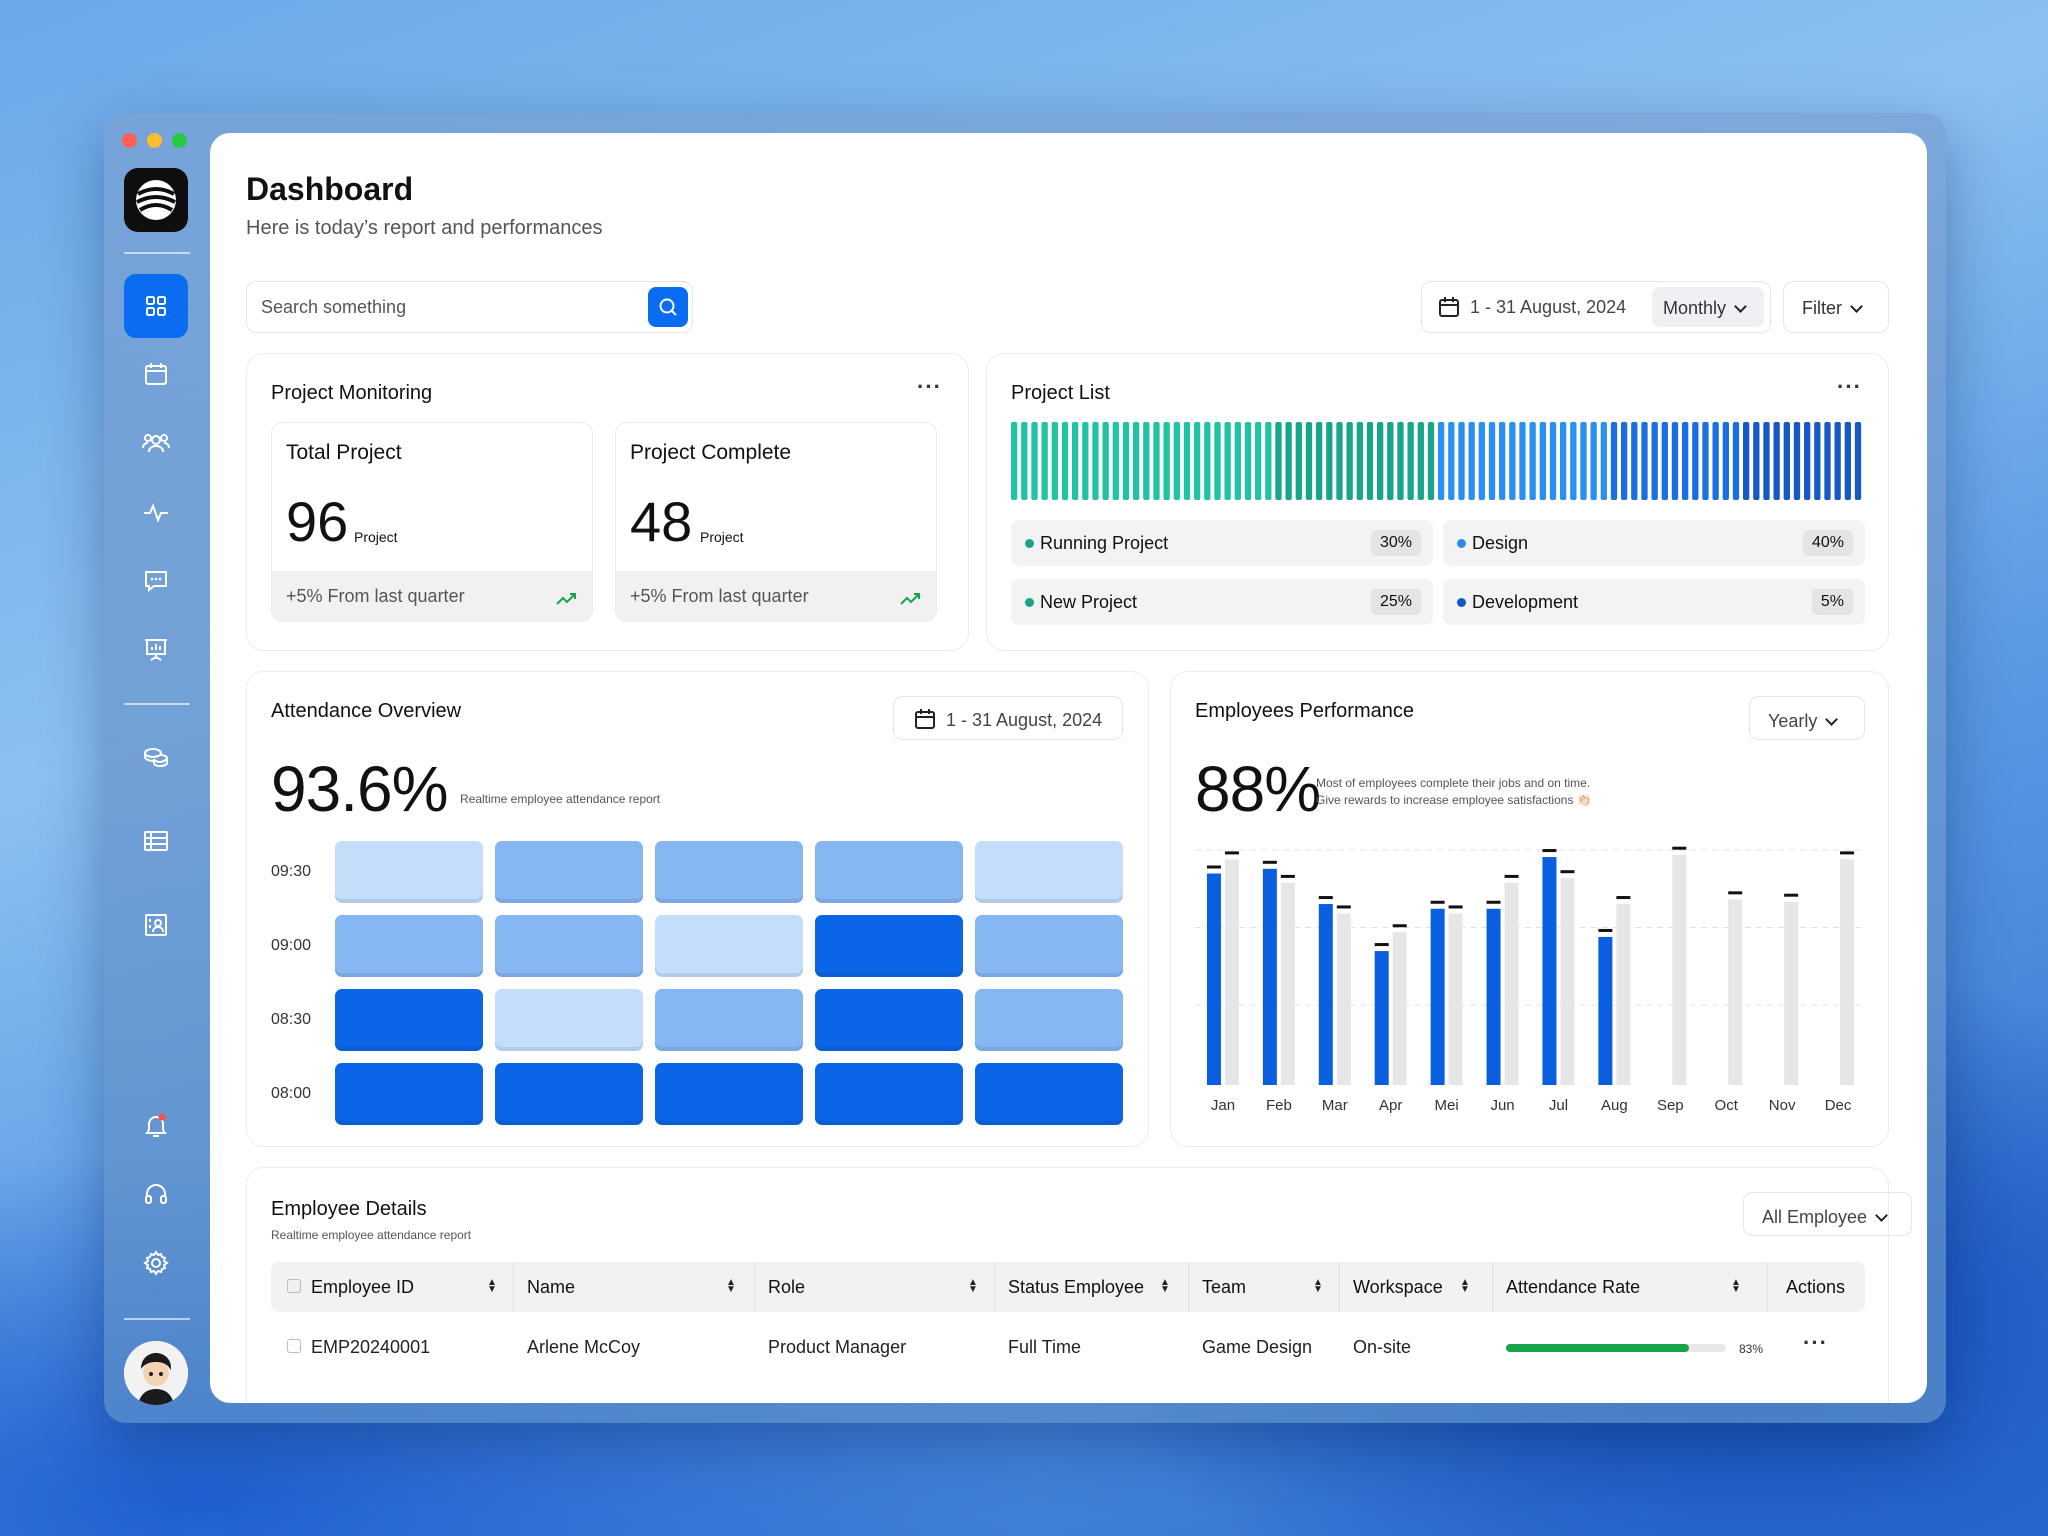 Image resolution: width=2048 pixels, height=1536 pixels. I want to click on user-avatar, so click(156, 1373).